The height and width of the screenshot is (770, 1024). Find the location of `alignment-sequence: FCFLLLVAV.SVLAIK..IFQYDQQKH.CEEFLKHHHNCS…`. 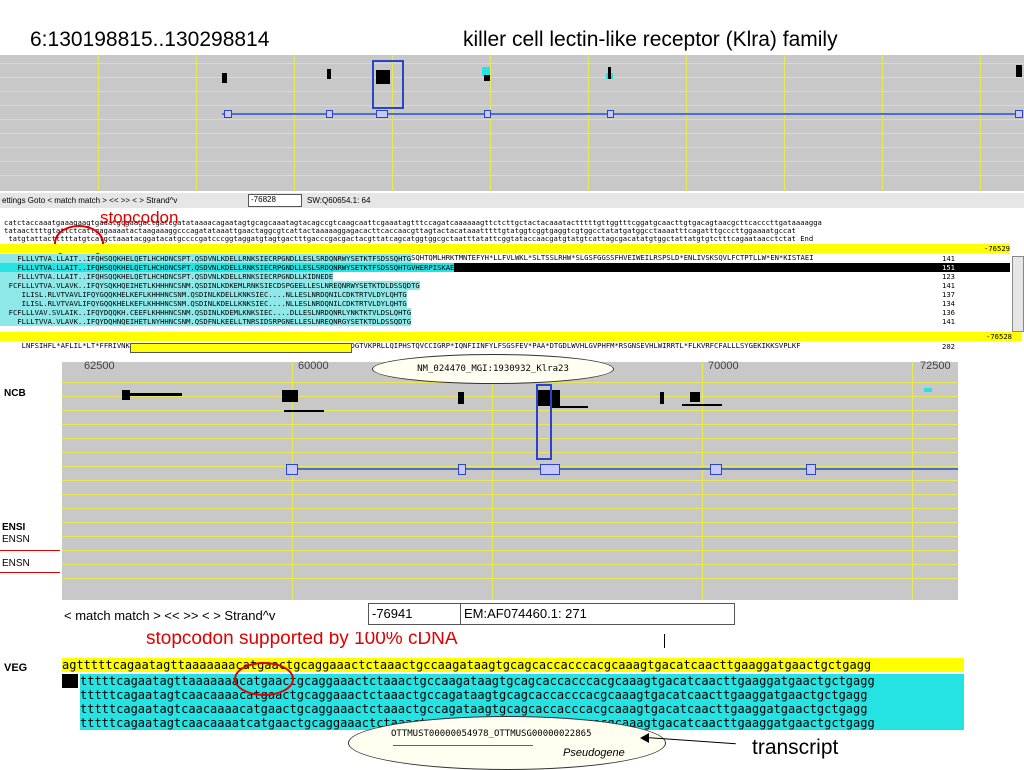

alignment-sequence: FCFLLLVAV.SVLAIK..IFQYDQQKH.CEEFLKHHHNCS… is located at coordinates (206, 312).